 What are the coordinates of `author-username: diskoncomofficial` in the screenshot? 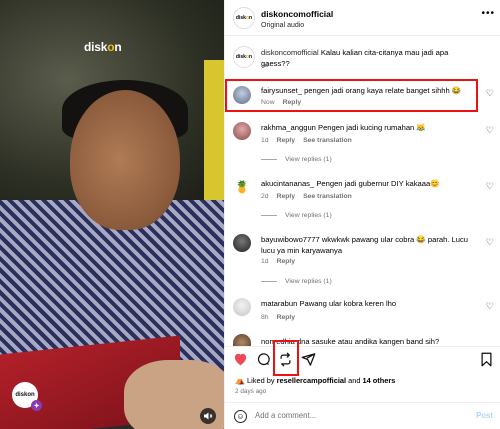 It's located at (297, 14).